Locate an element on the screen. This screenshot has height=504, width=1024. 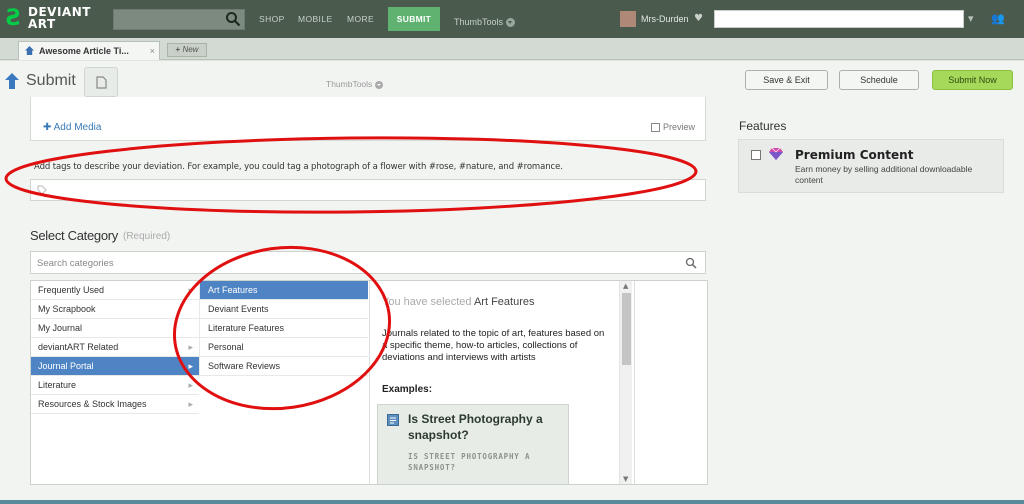
category-item-literature: Literature ▸ is located at coordinates (115, 385).